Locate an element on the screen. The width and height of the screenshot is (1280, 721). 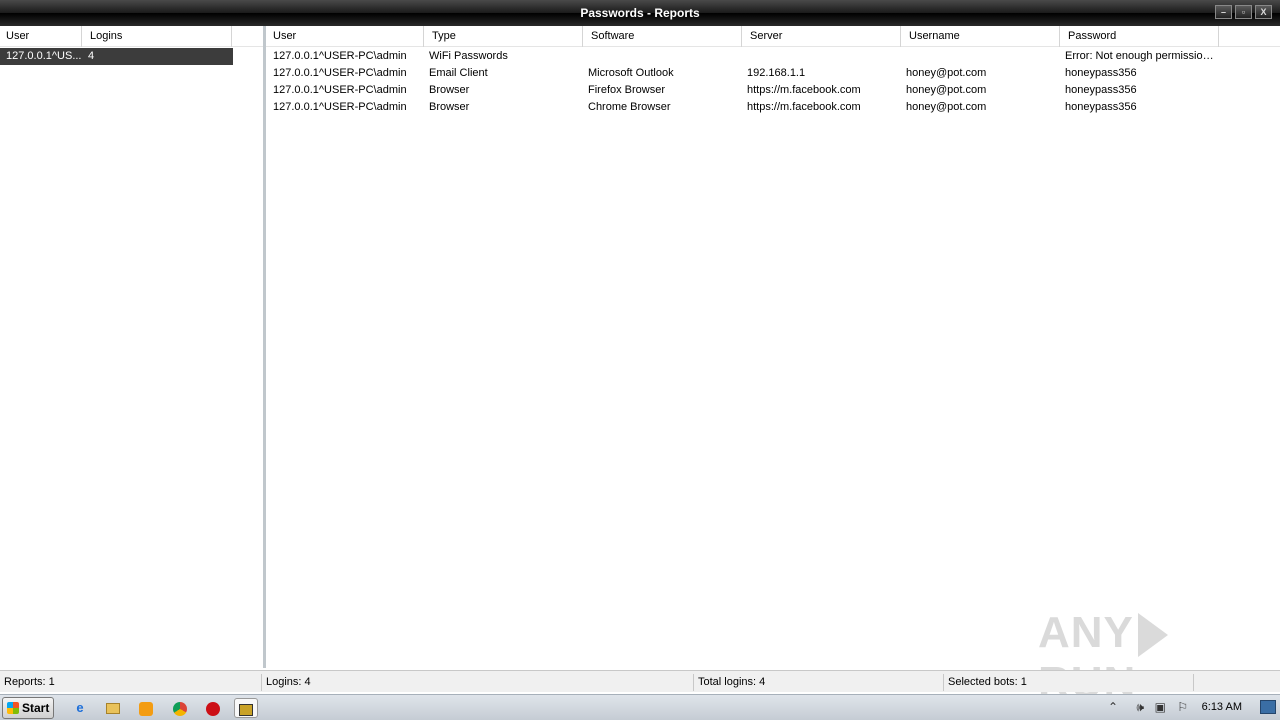
cell-type: WiFi Passwords is located at coordinates (468, 56).